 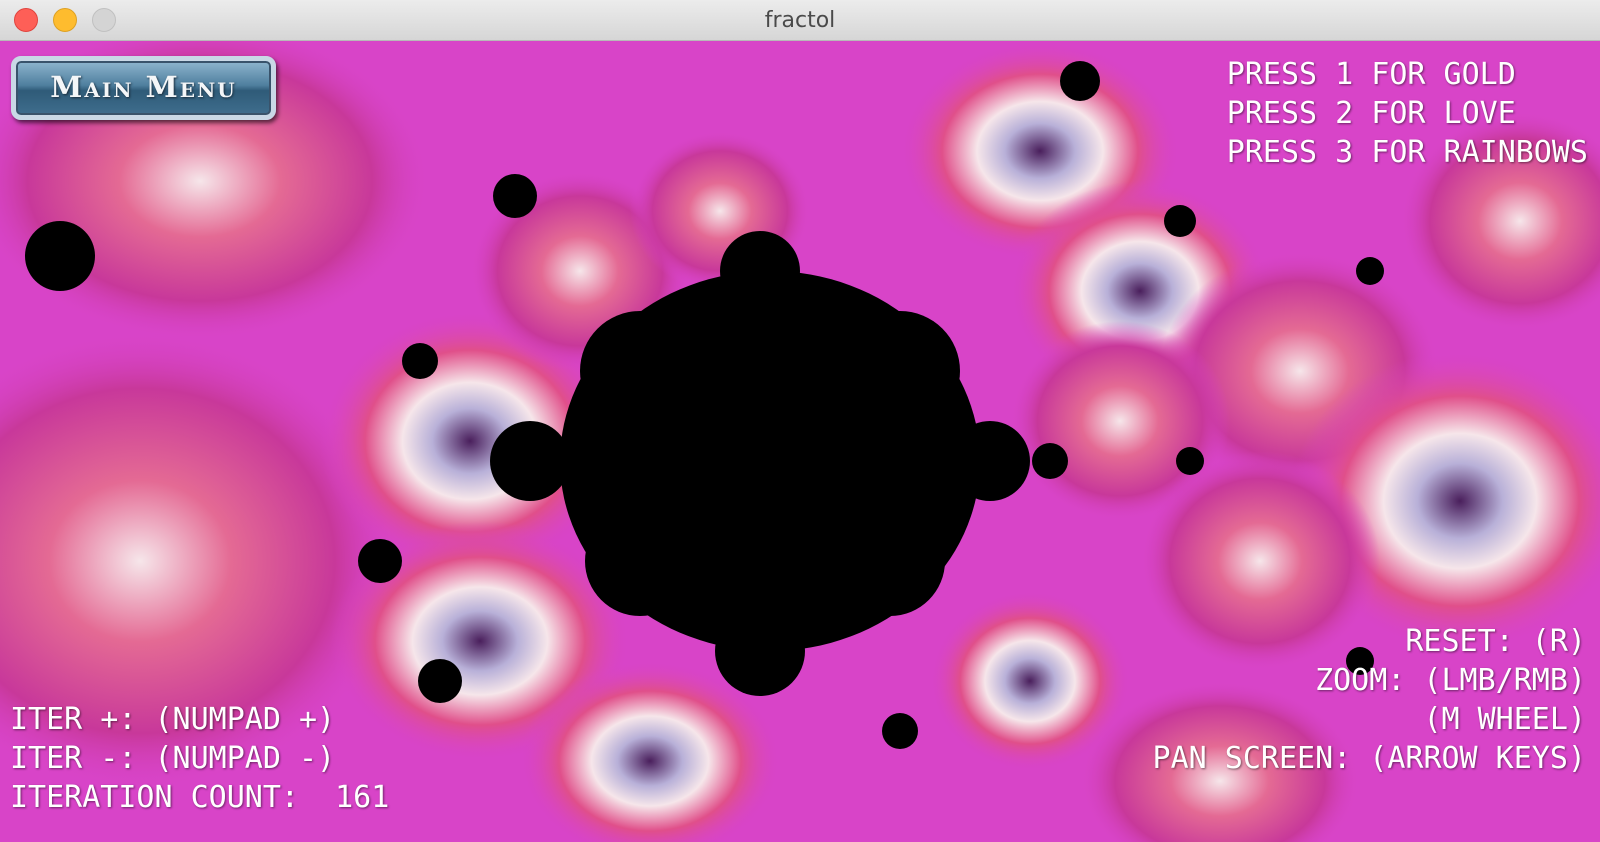 What do you see at coordinates (173, 719) in the screenshot?
I see `iter-plus-hint: ITER +: (NUMPAD +)` at bounding box center [173, 719].